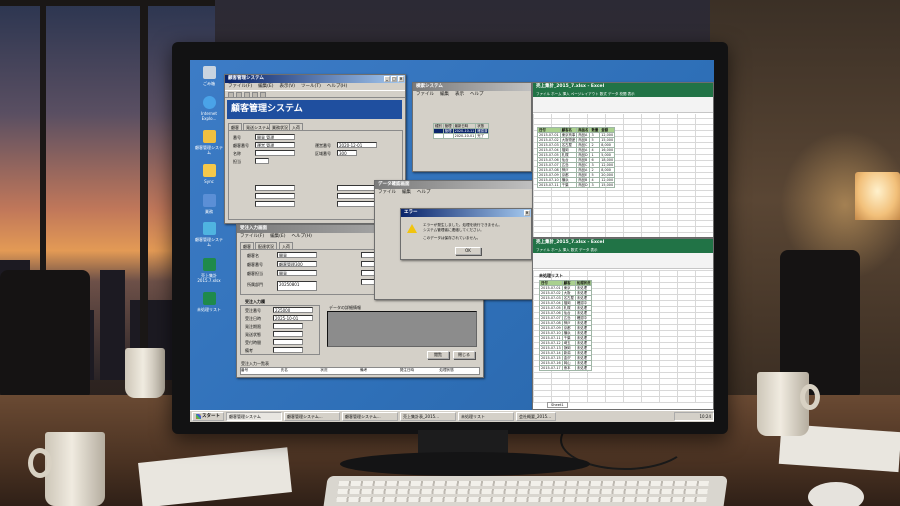  I want to click on table-cell: 15,000, so click(607, 140).